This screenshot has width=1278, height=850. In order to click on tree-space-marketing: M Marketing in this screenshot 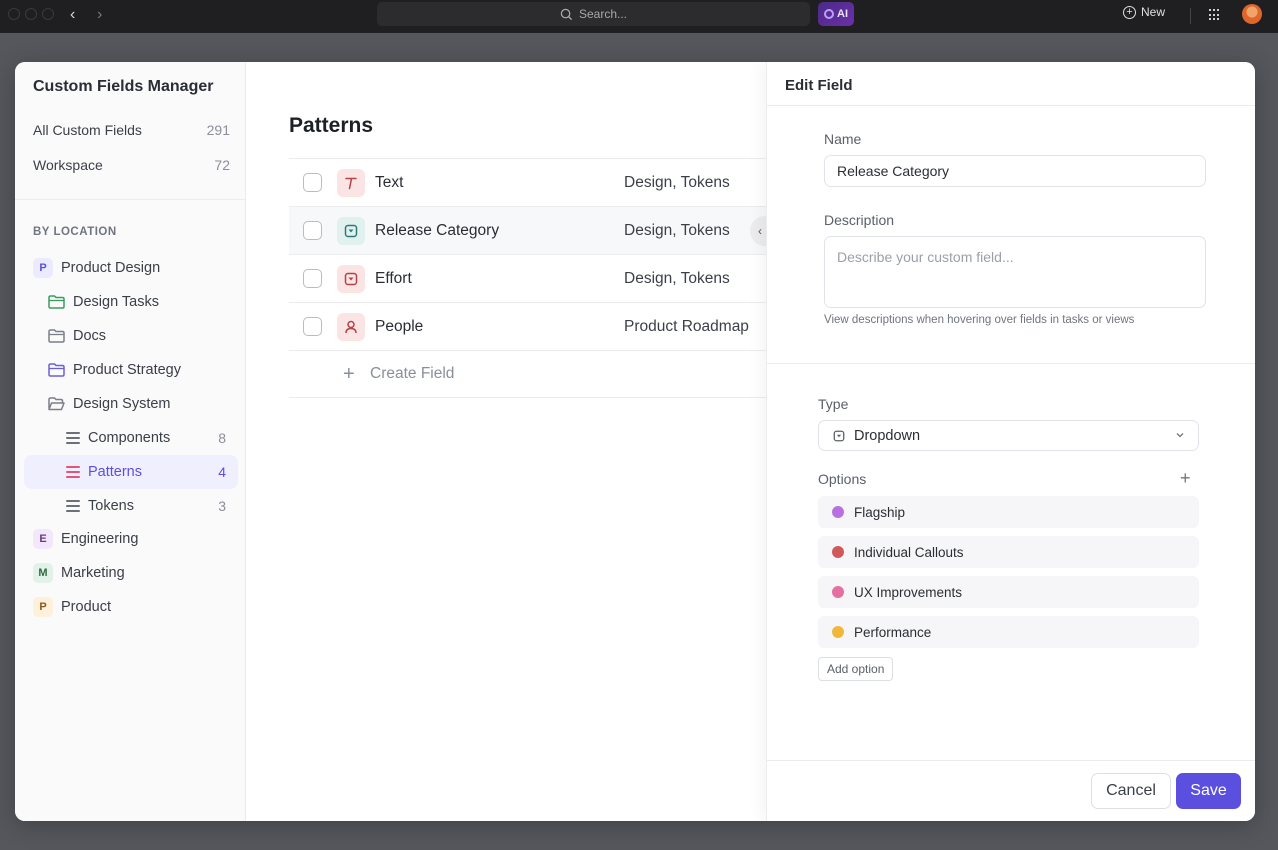, I will do `click(79, 573)`.